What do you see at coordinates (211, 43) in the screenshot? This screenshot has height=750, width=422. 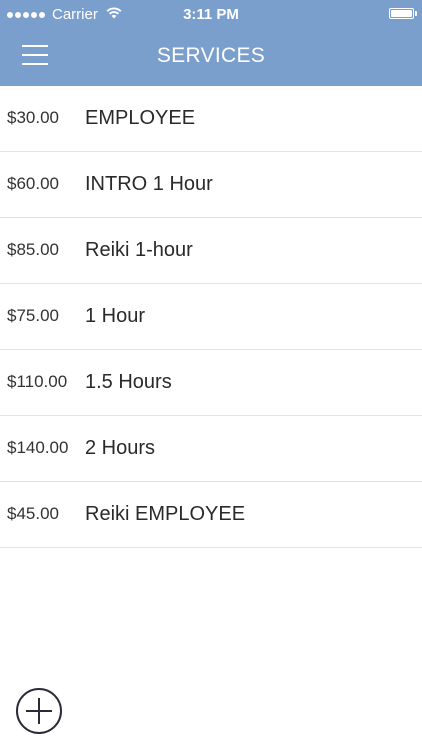 I see `app-header: Carrier 3:11 PM SERVICES` at bounding box center [211, 43].